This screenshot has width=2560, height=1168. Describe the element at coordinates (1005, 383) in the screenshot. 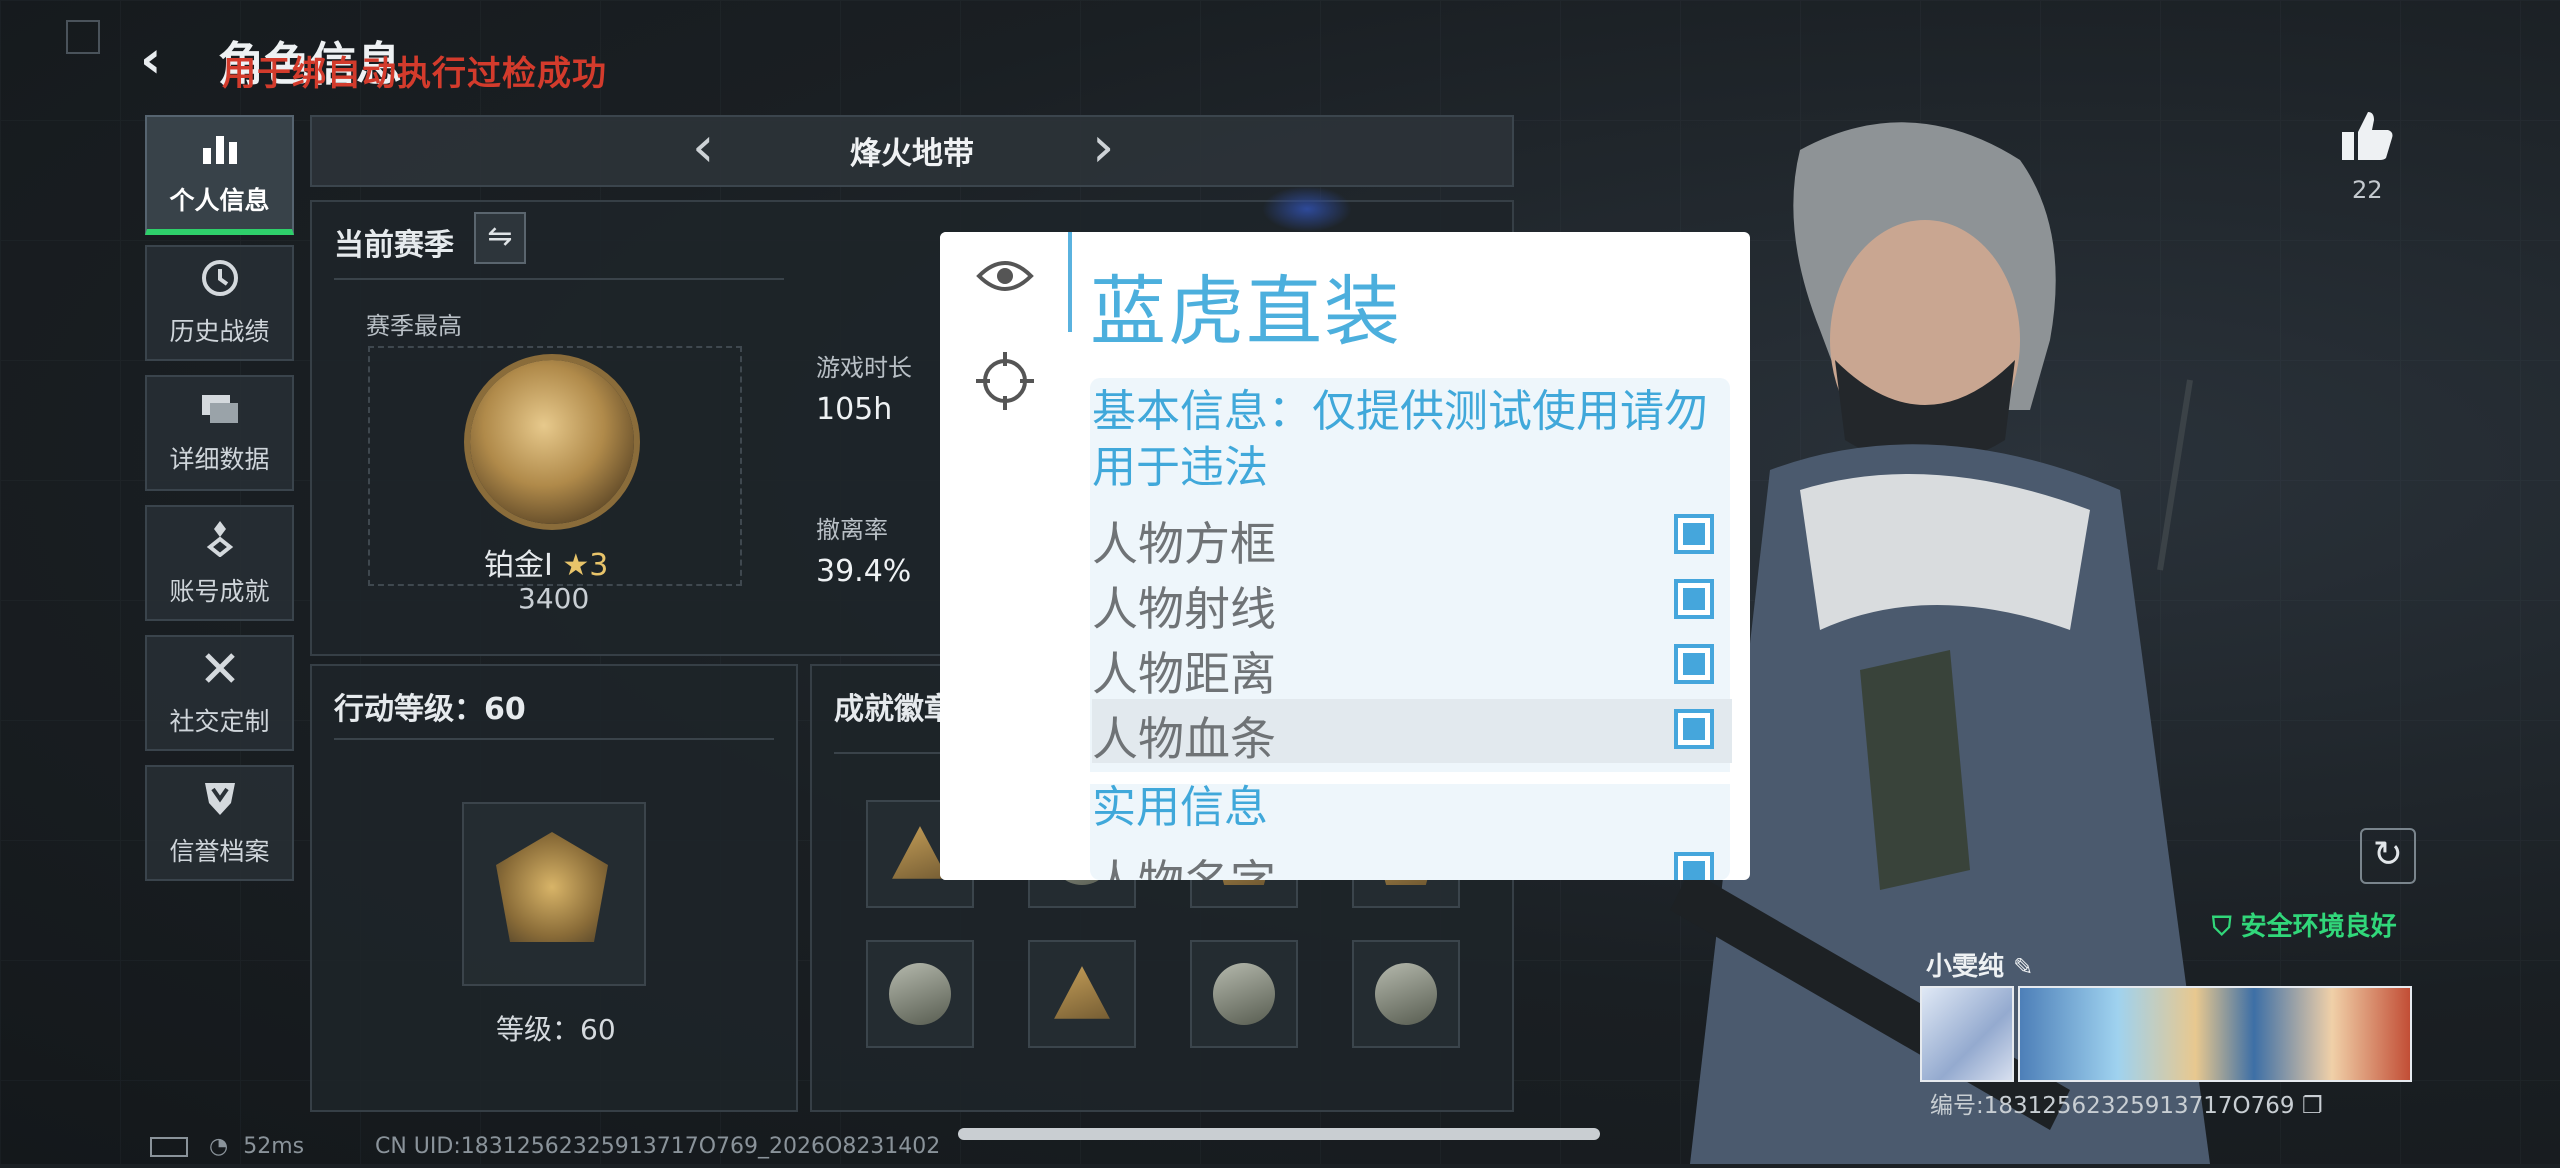

I see `crosshair-icon` at that location.